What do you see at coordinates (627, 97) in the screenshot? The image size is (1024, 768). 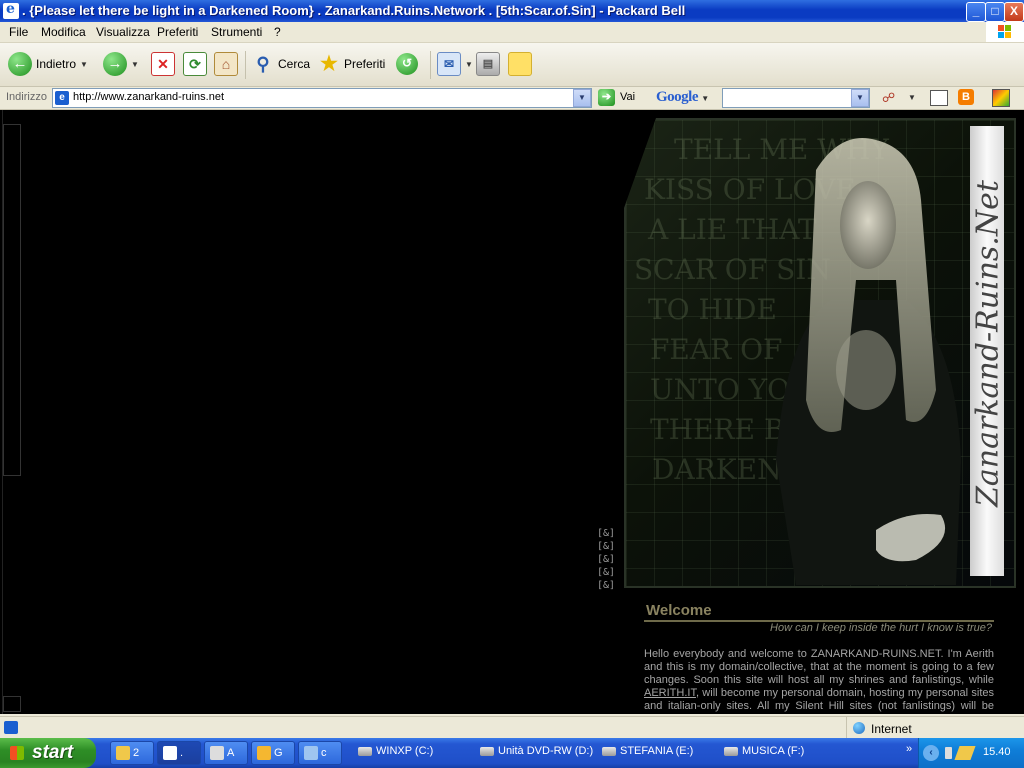 I see `go-button: Vai` at bounding box center [627, 97].